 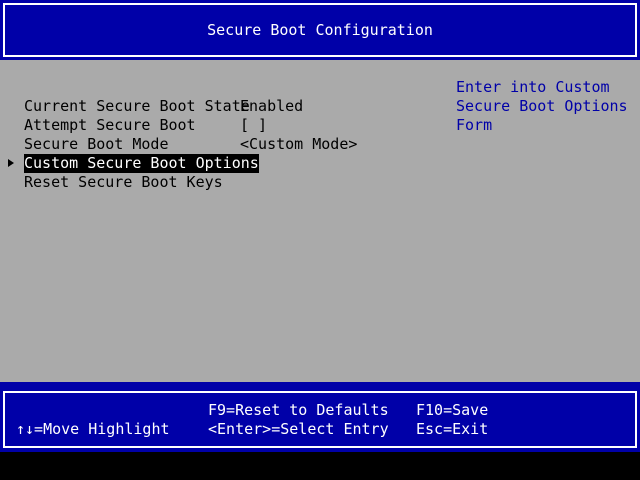 I want to click on page-title: Secure Boot Configuration, so click(x=320, y=30).